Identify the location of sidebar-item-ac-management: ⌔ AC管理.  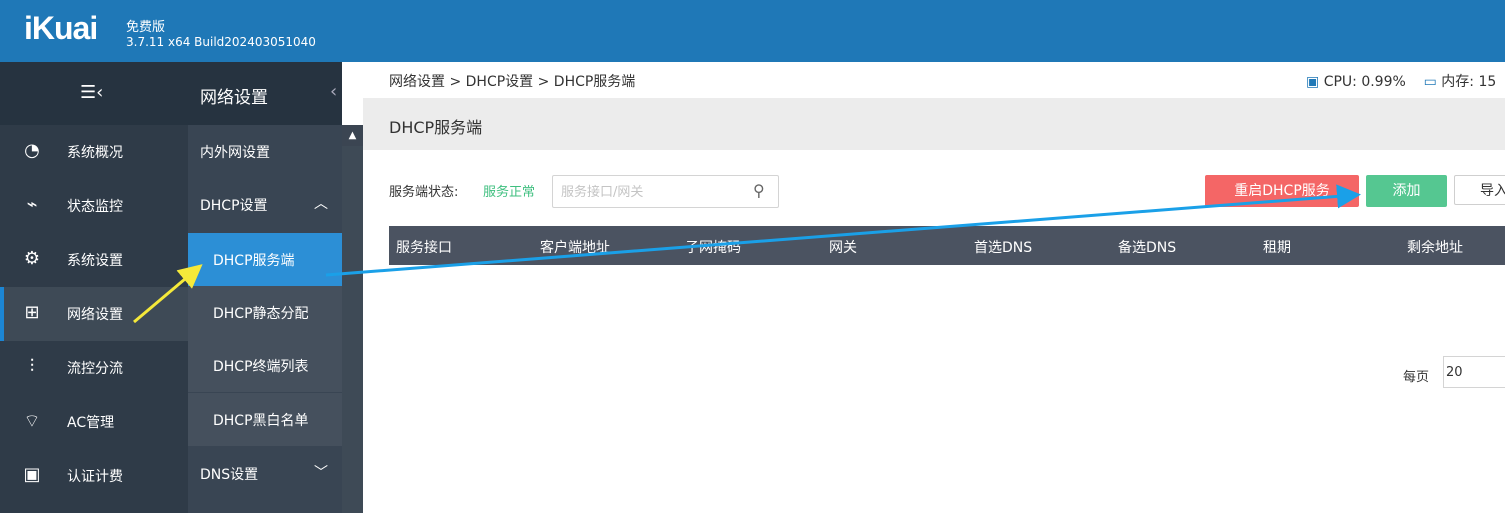
(94, 422).